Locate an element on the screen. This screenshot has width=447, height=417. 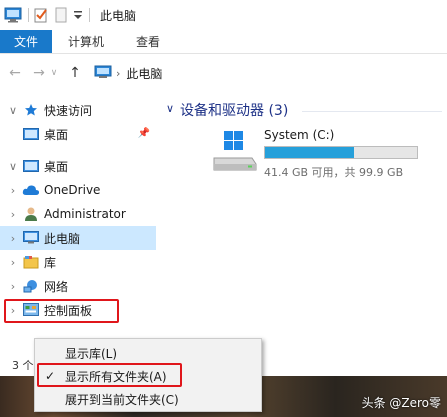
title-bar: 此电脑 is located at coordinates (223, 15).